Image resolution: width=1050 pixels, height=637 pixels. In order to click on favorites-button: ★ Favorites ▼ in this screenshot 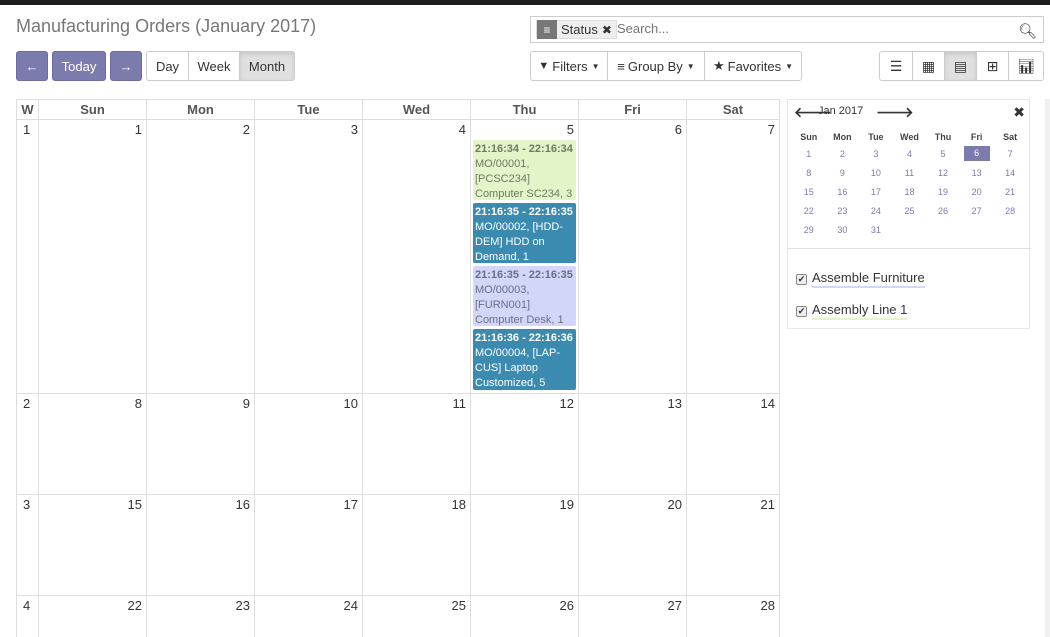, I will do `click(753, 66)`.